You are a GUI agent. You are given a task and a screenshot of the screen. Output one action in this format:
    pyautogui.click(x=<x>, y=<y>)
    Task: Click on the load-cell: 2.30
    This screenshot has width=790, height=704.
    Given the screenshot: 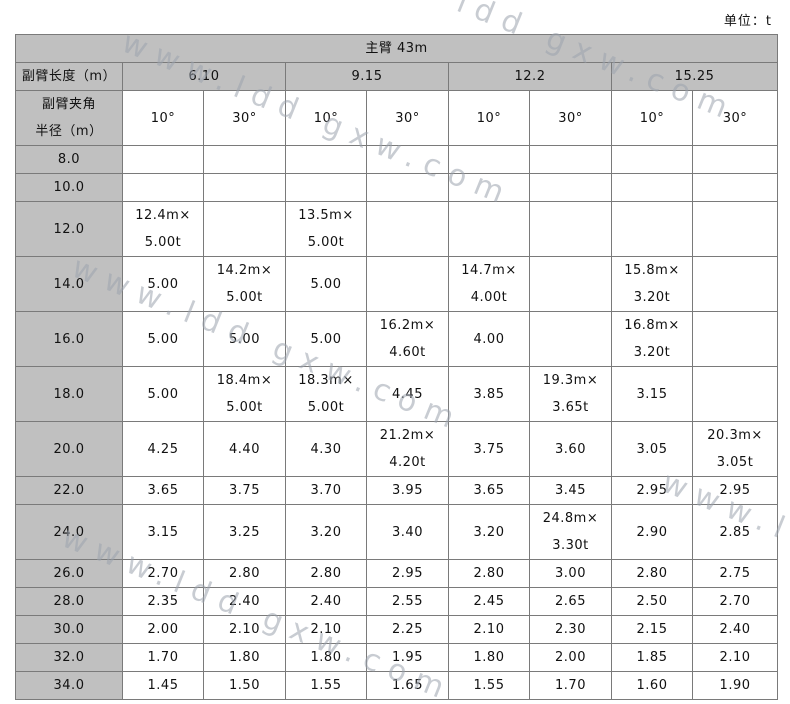 What is the action you would take?
    pyautogui.click(x=570, y=629)
    